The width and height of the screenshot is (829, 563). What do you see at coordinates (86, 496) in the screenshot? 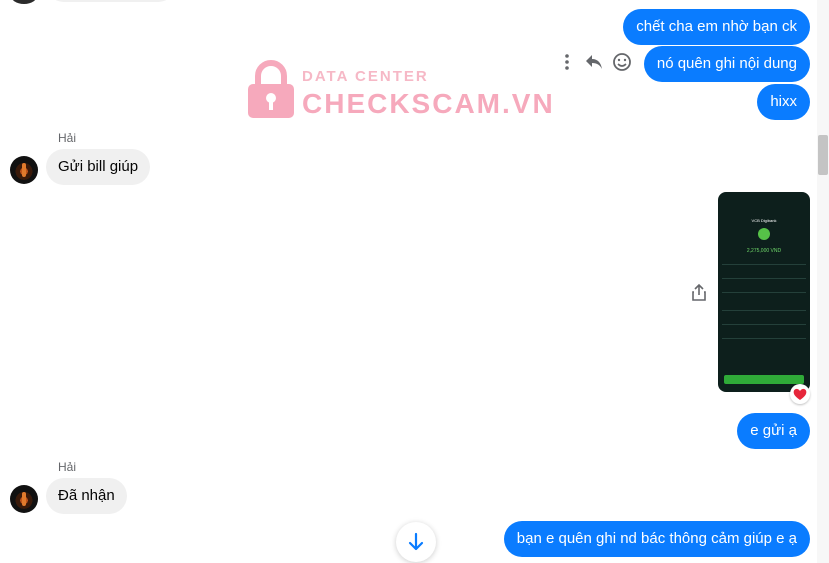
I see `incoming-message: Đã nhận` at bounding box center [86, 496].